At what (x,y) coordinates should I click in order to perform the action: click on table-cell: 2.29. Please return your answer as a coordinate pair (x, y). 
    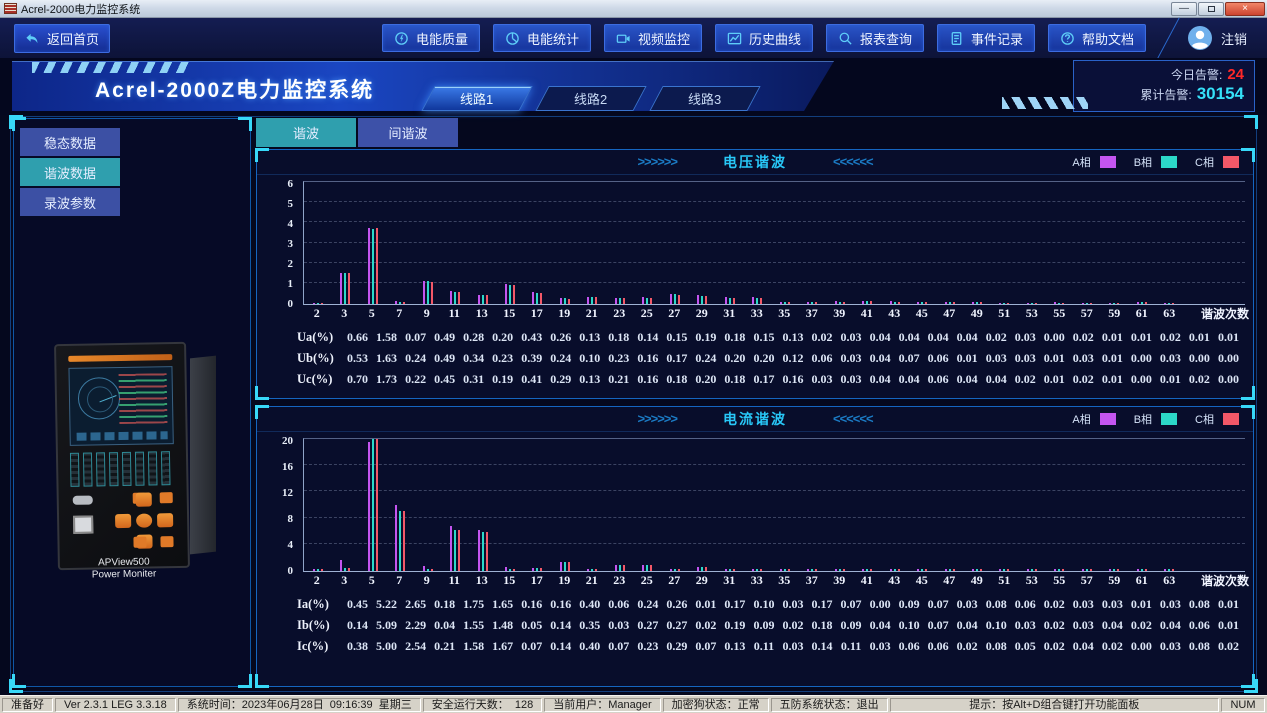
    Looking at the image, I should click on (416, 624).